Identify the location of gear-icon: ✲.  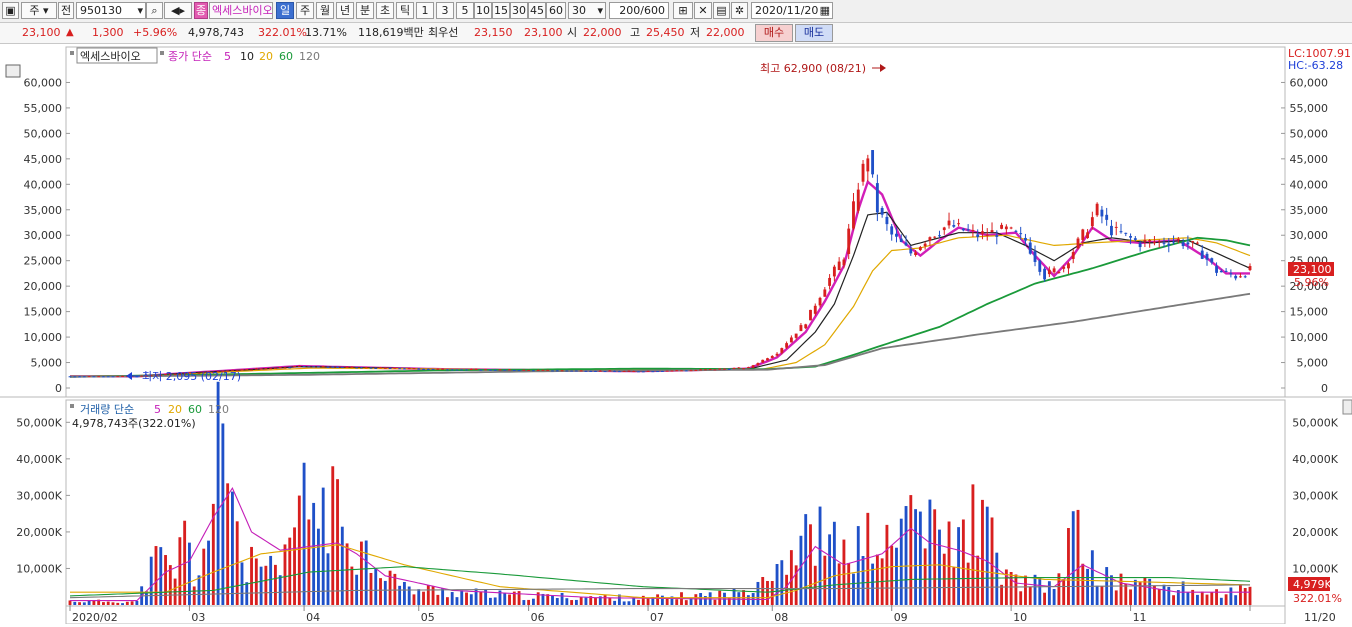
(739, 10).